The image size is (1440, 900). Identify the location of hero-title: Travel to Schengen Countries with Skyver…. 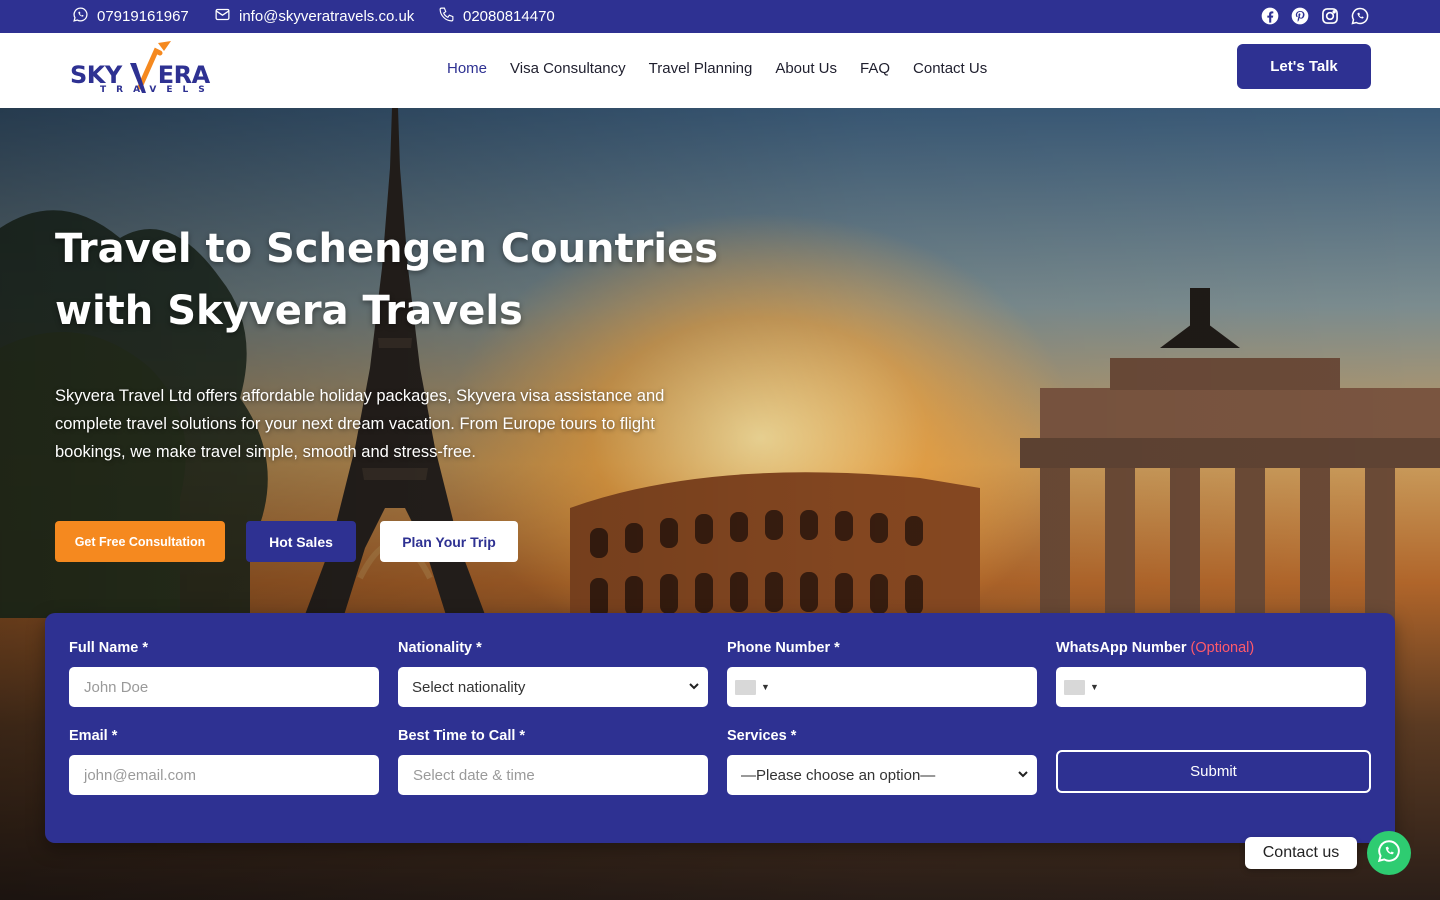
(405, 280).